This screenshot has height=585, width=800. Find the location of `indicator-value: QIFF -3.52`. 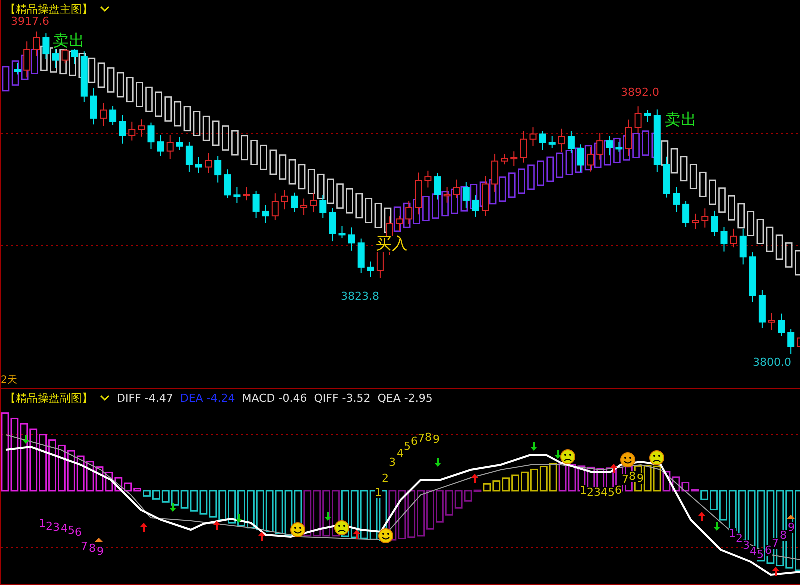

indicator-value: QIFF -3.52 is located at coordinates (342, 398).